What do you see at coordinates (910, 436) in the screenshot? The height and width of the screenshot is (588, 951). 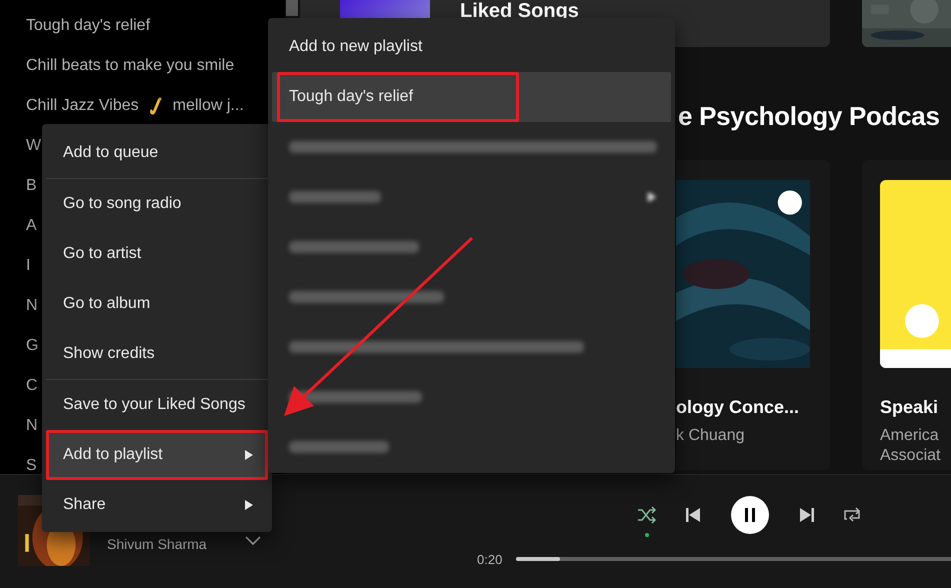 I see `card-subtitle: America` at bounding box center [910, 436].